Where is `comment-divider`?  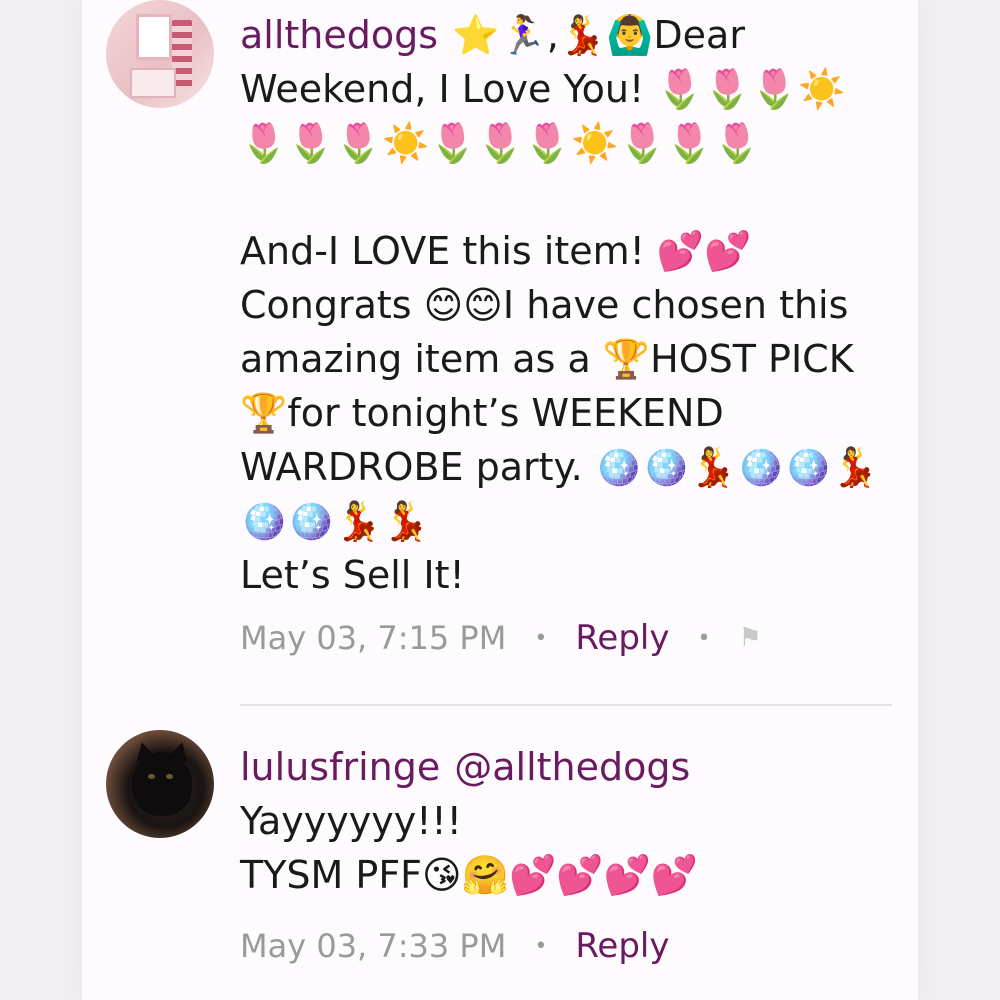 comment-divider is located at coordinates (566, 705).